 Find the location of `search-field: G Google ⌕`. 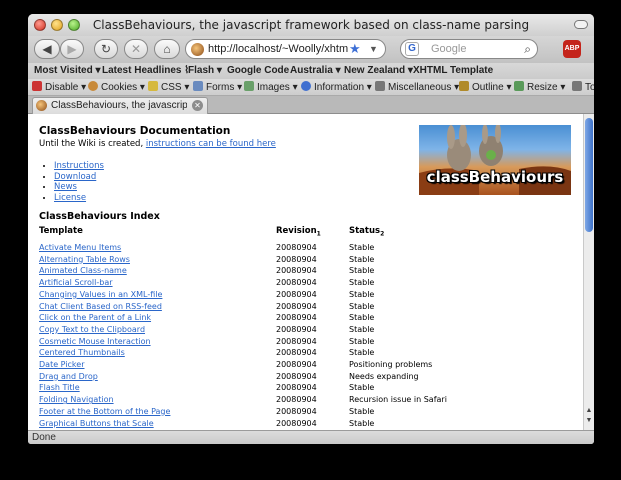

search-field: G Google ⌕ is located at coordinates (469, 49).